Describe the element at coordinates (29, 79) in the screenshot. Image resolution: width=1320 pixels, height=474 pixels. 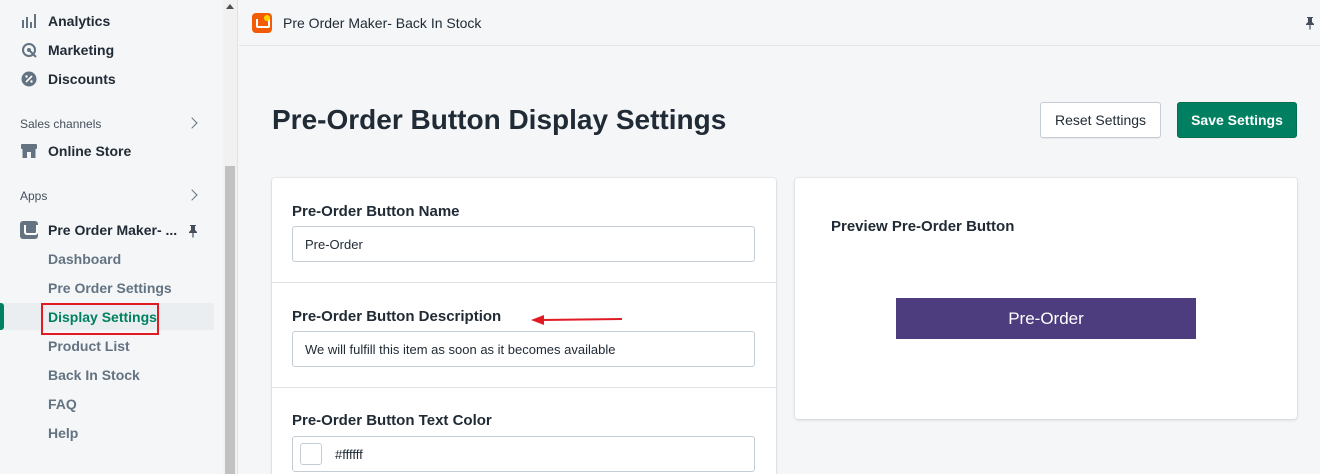
I see `discounts-icon` at that location.